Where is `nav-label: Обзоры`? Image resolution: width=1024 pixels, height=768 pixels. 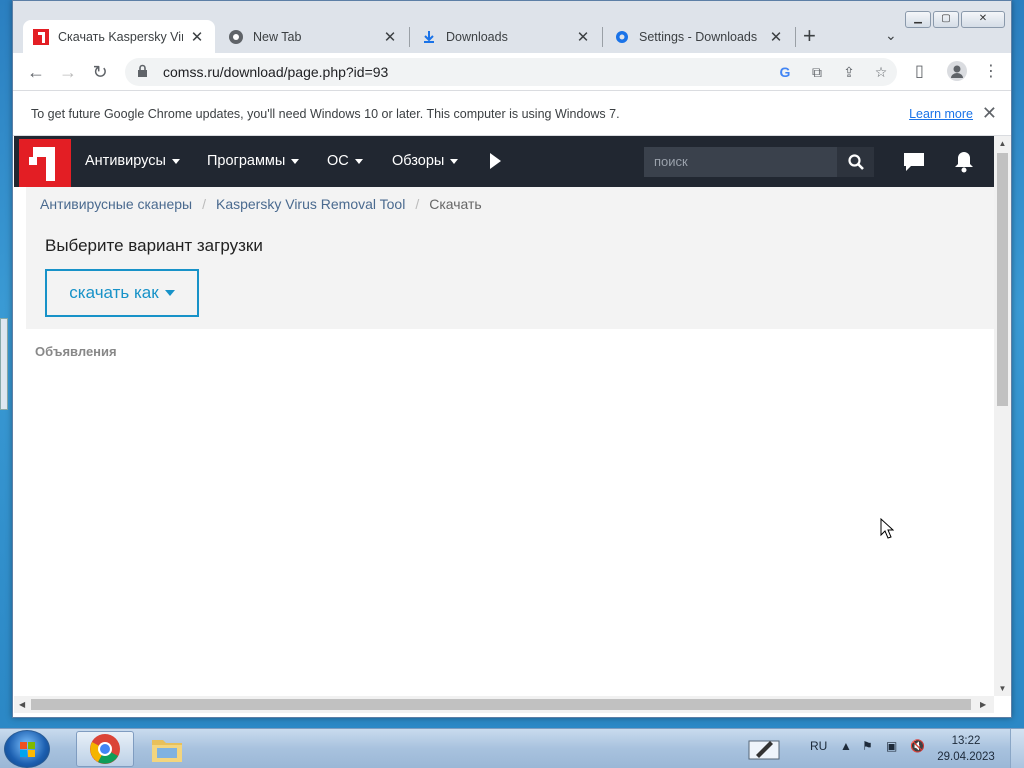 nav-label: Обзоры is located at coordinates (418, 161).